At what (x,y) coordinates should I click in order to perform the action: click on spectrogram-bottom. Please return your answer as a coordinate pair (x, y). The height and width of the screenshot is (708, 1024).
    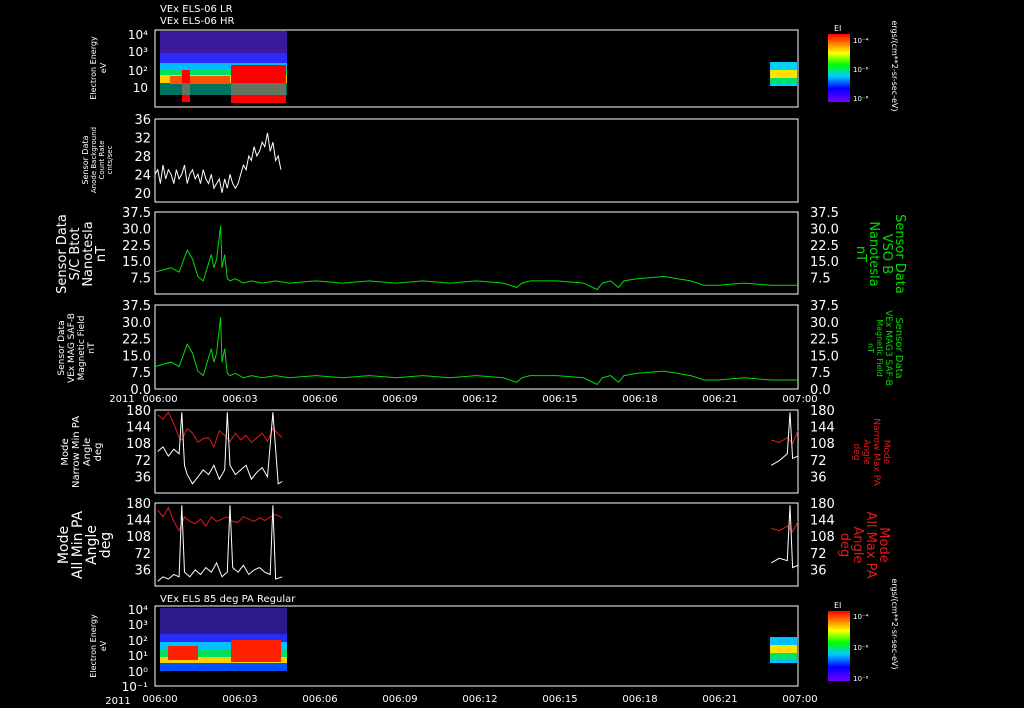
    Looking at the image, I should click on (478, 639).